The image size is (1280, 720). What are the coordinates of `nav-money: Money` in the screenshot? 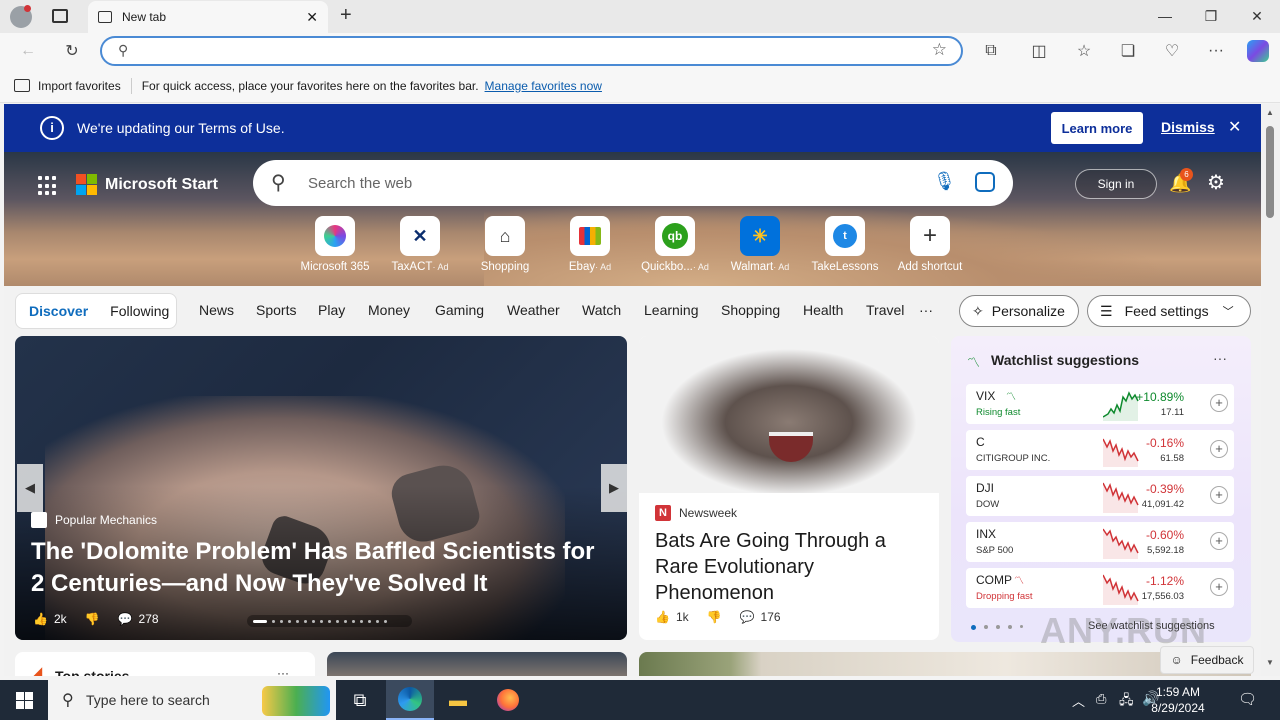 It's located at (389, 310).